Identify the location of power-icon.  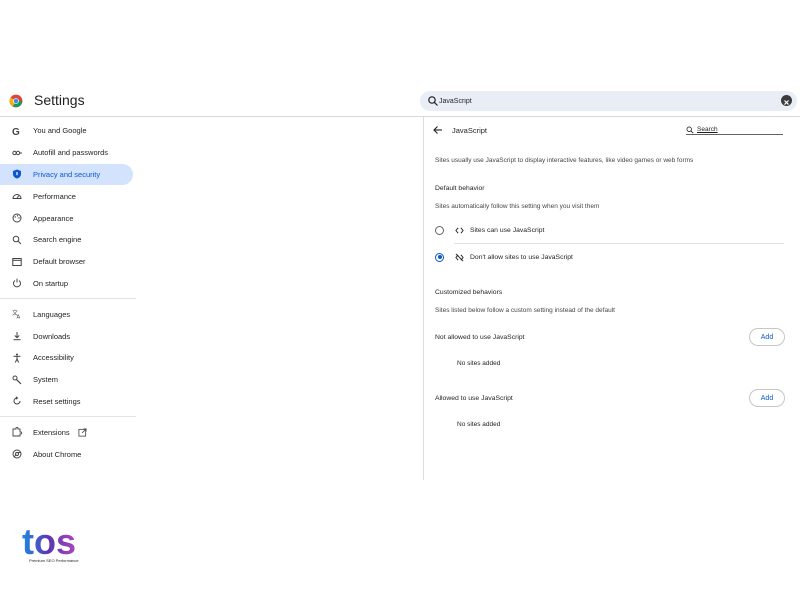
(17, 283).